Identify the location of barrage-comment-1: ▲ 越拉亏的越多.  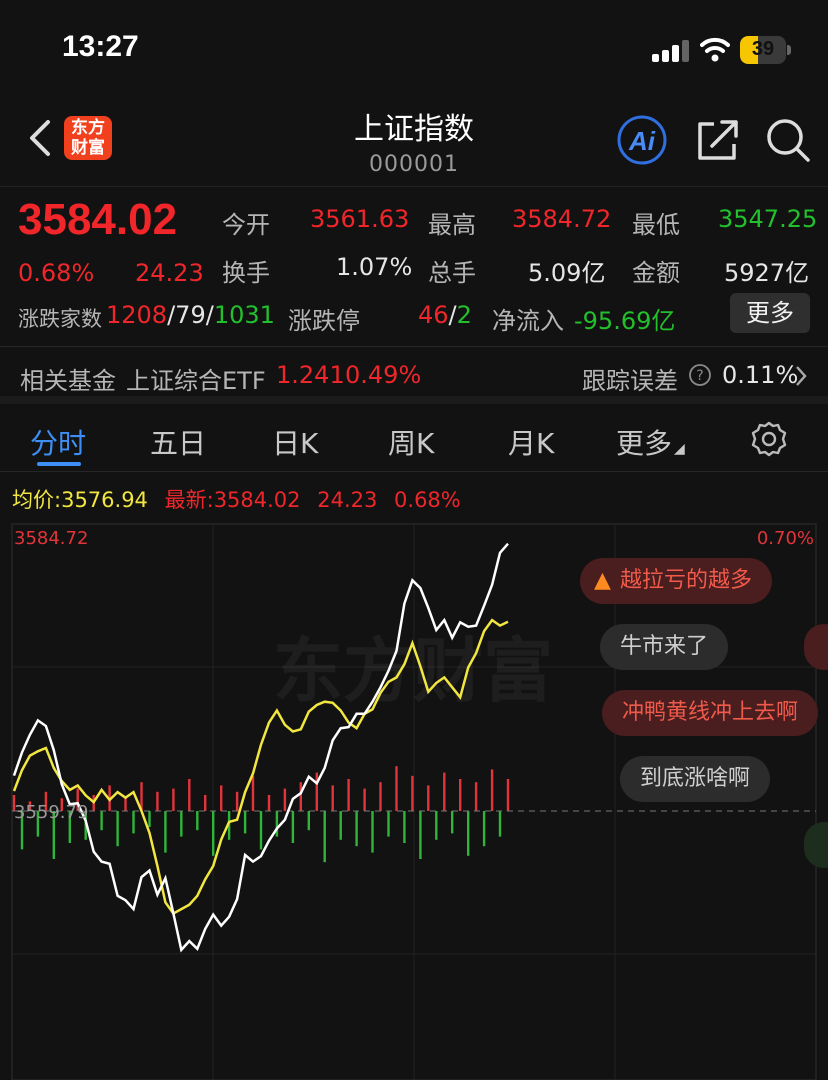
(676, 581).